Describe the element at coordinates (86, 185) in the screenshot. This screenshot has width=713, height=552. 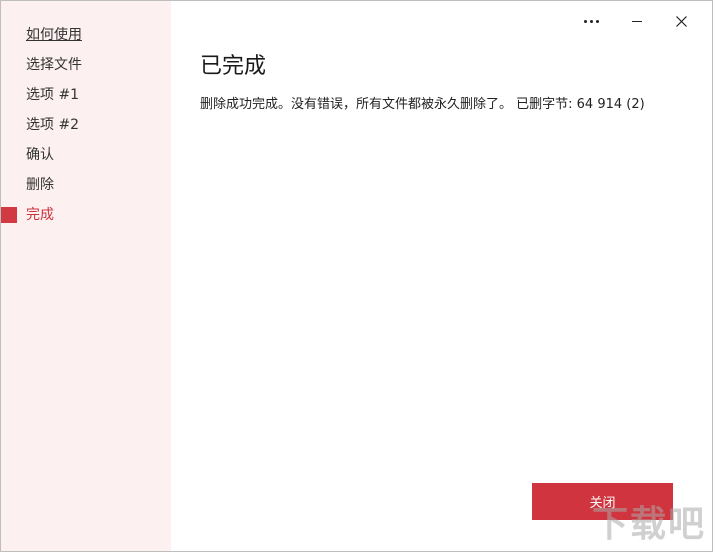
I see `sidebar-item-delete: 删除` at that location.